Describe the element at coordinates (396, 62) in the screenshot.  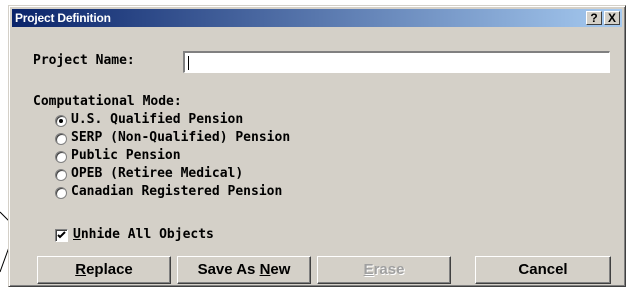
I see `project-name-input` at that location.